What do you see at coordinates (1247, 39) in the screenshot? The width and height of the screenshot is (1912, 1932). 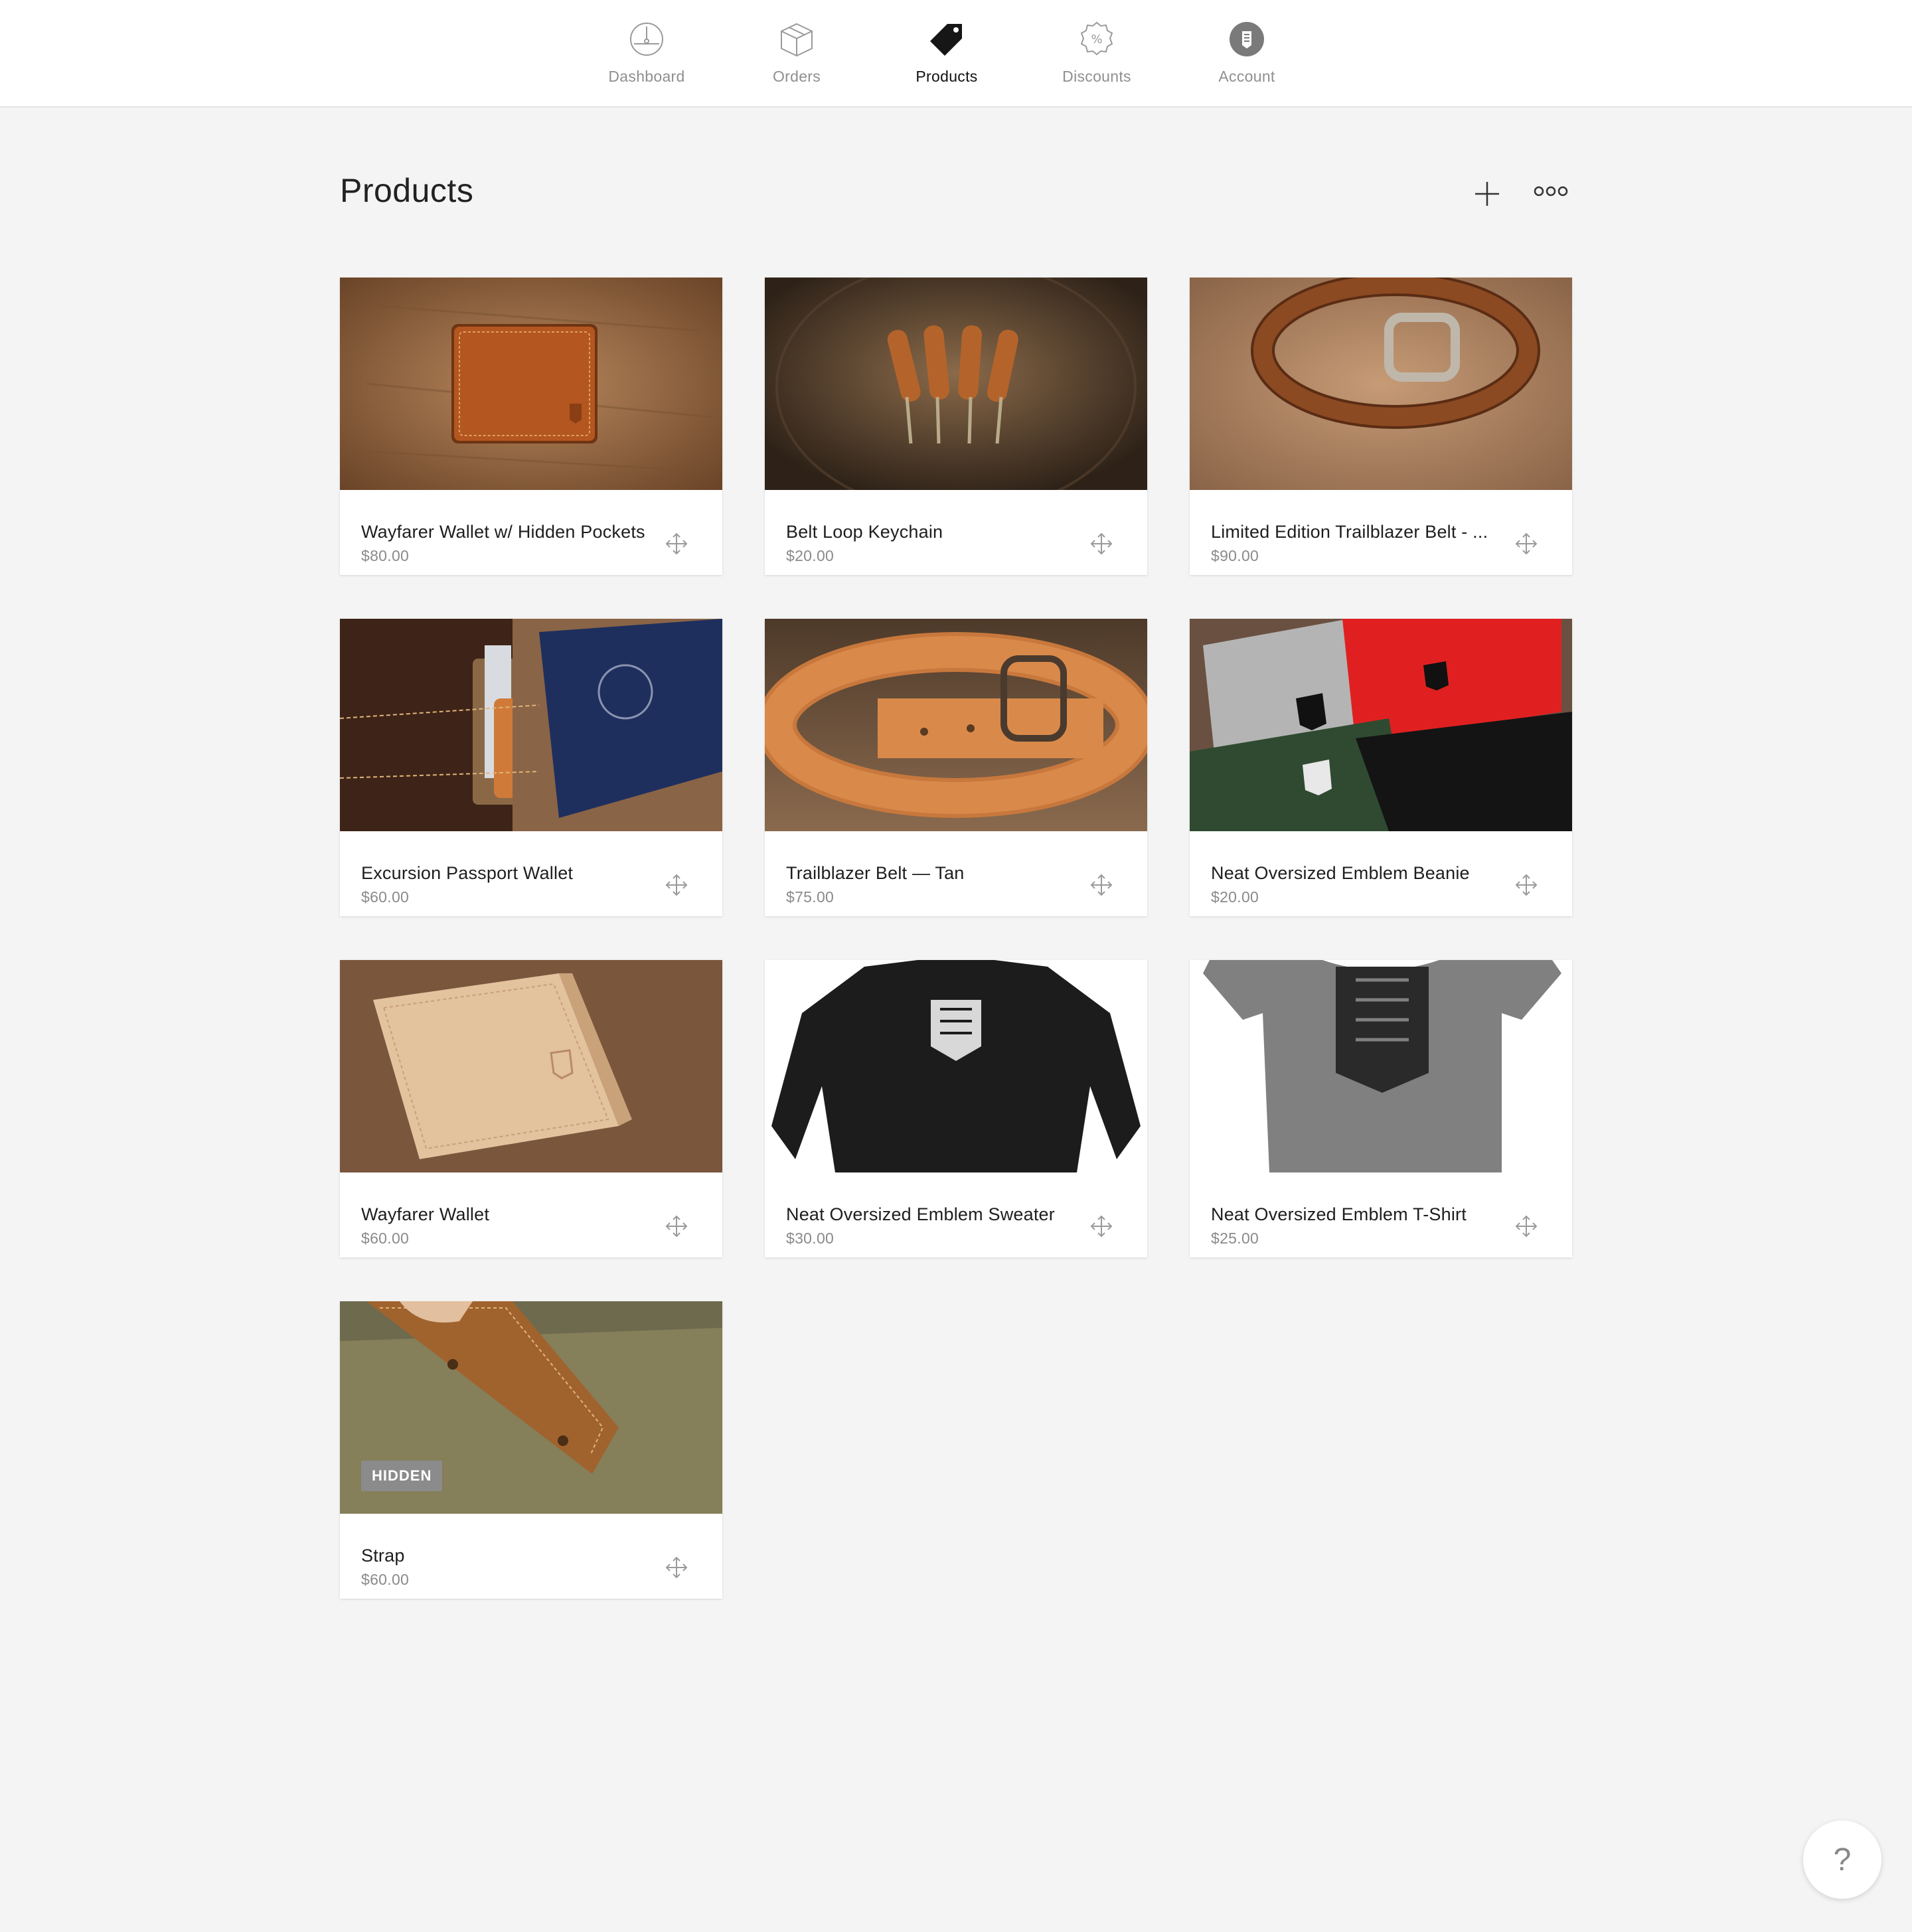 I see `account-avatar-icon` at bounding box center [1247, 39].